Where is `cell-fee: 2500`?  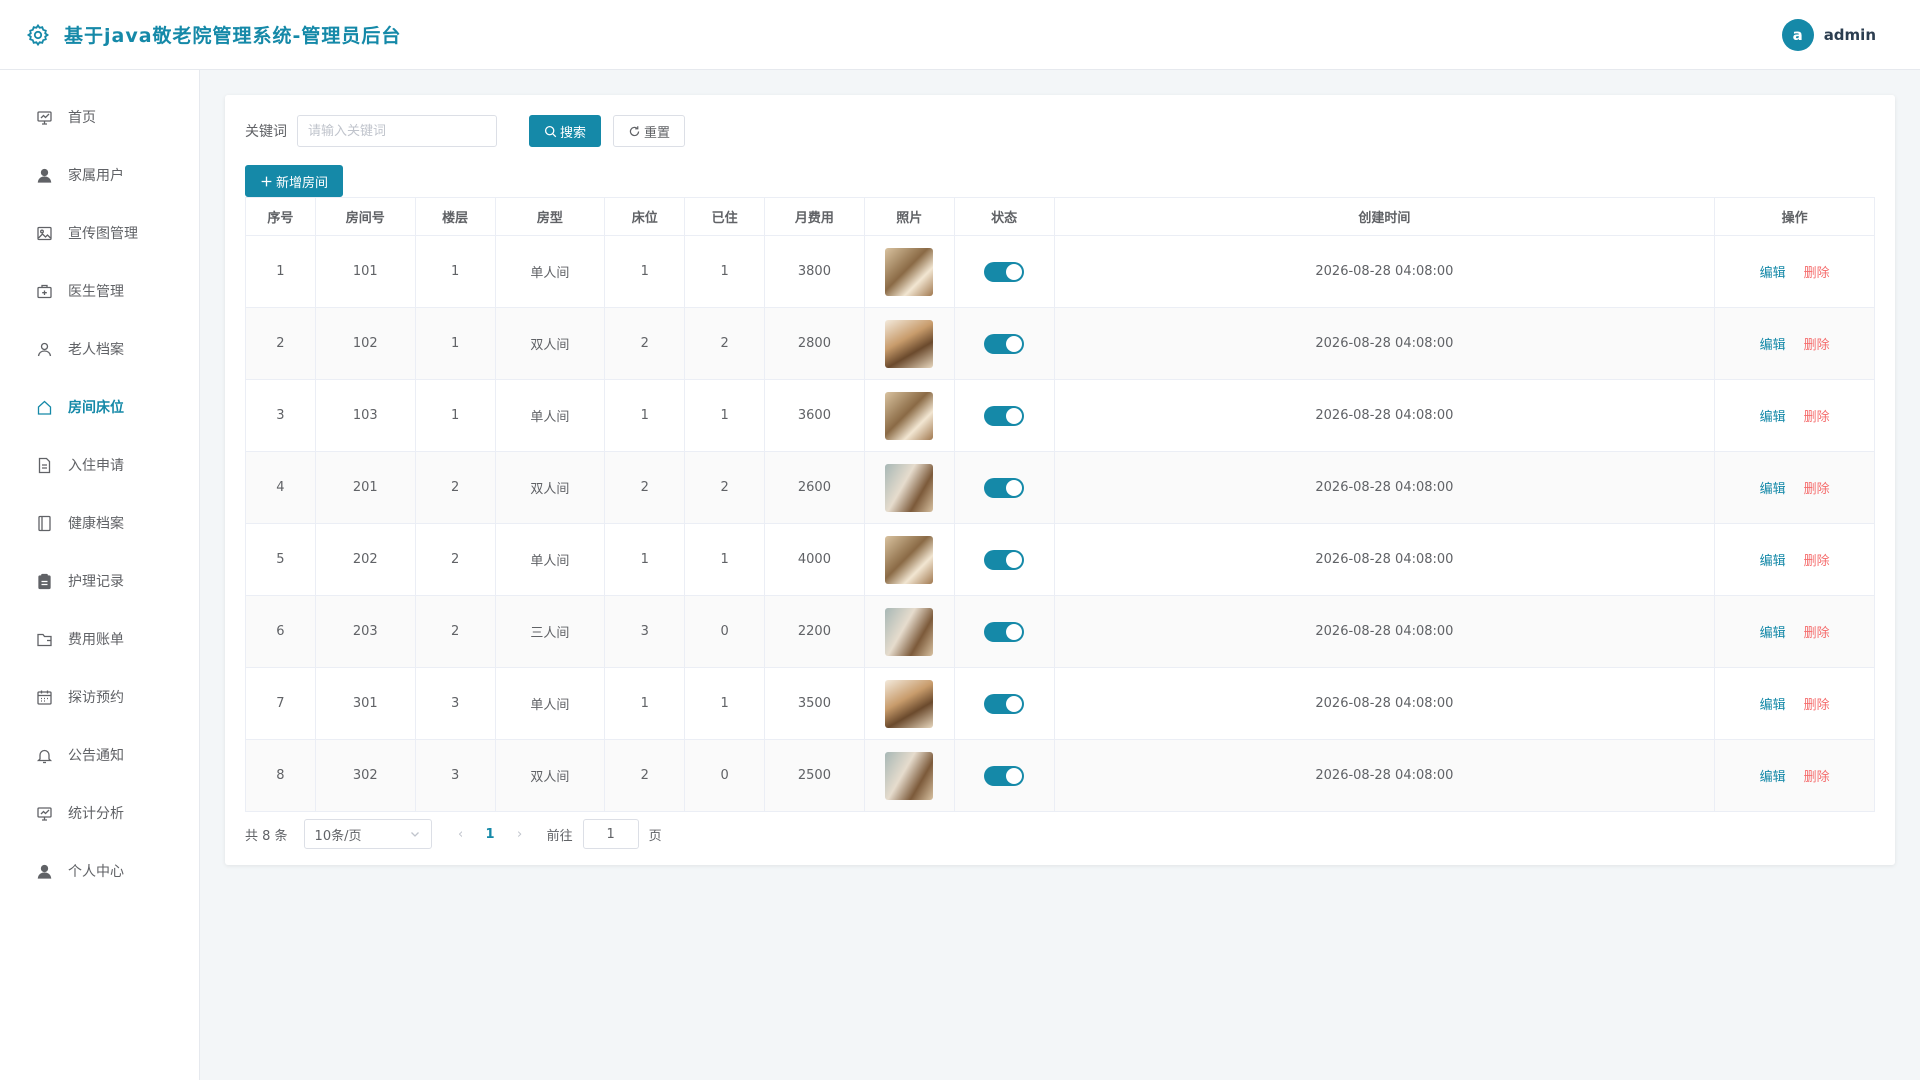 cell-fee: 2500 is located at coordinates (814, 775).